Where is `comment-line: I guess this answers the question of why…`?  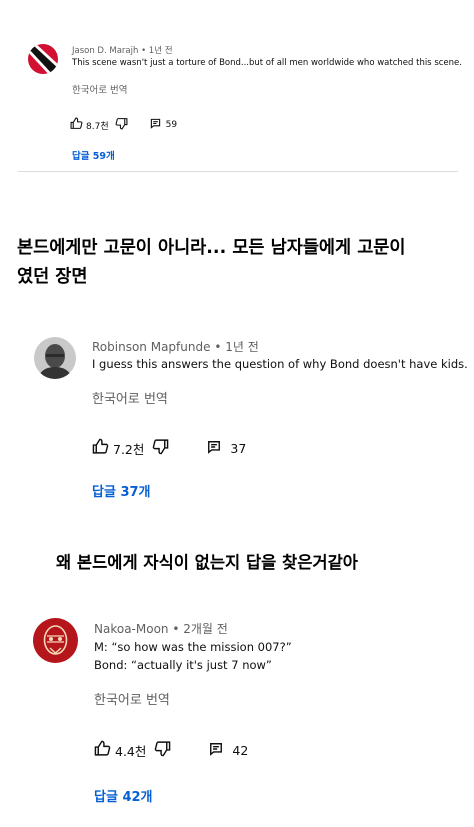 comment-line: I guess this answers the question of why… is located at coordinates (280, 364).